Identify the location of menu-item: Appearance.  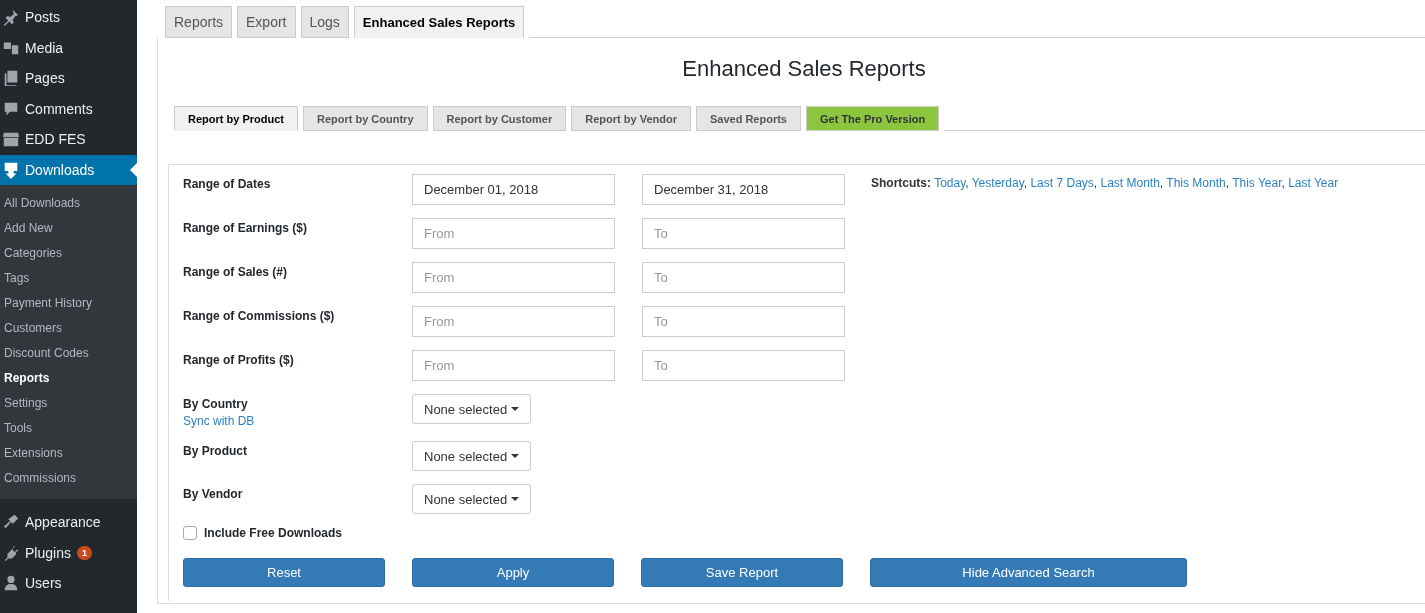
(68, 522).